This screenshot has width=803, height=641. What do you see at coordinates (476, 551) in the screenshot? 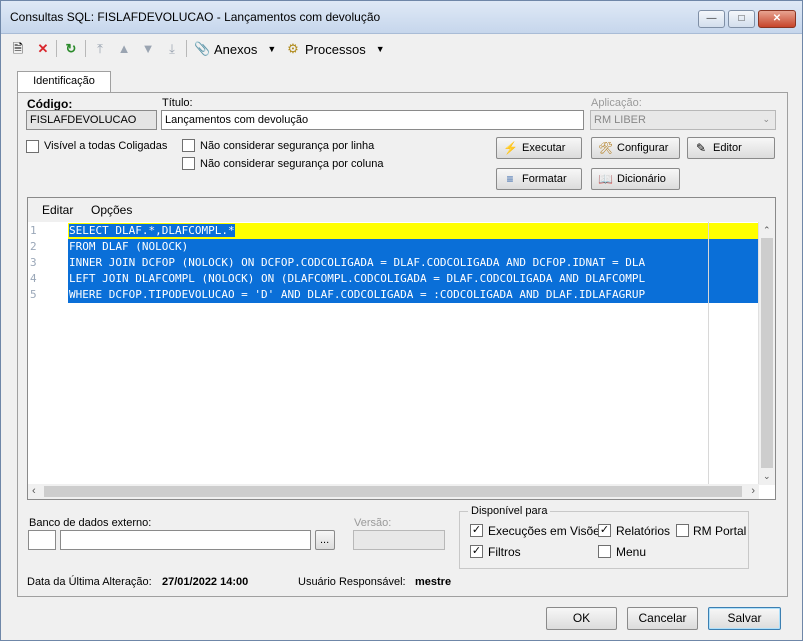
I see `filtros-checkbox: ✓` at bounding box center [476, 551].